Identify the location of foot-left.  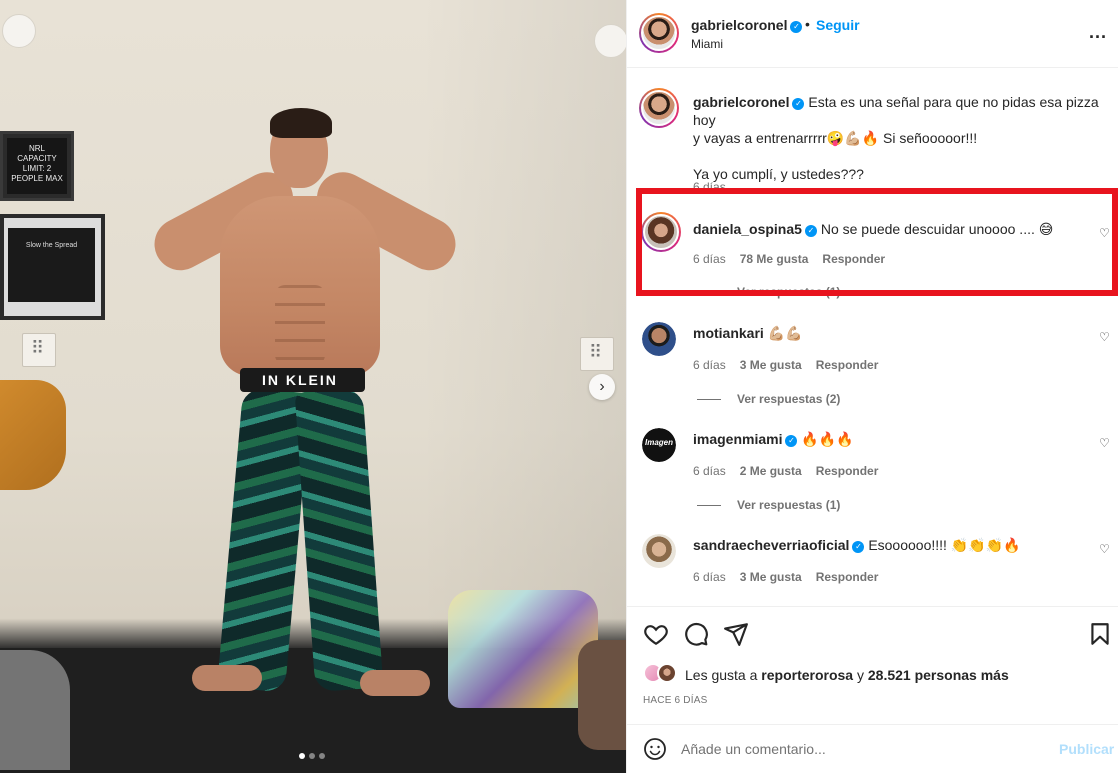
(227, 678).